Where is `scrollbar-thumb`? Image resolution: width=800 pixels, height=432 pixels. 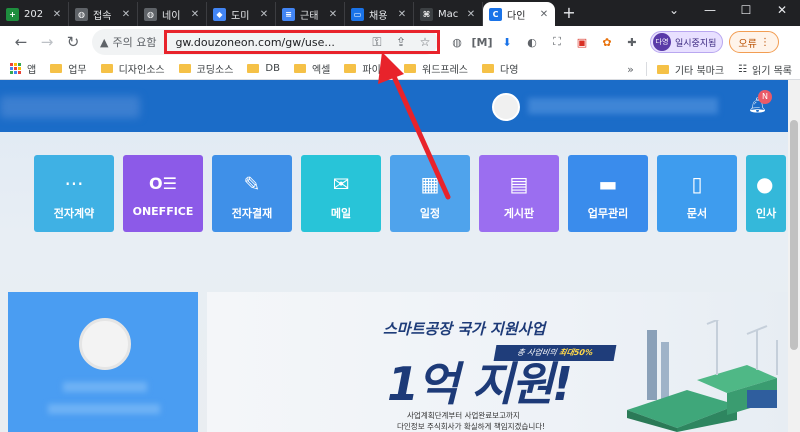 scrollbar-thumb is located at coordinates (794, 235).